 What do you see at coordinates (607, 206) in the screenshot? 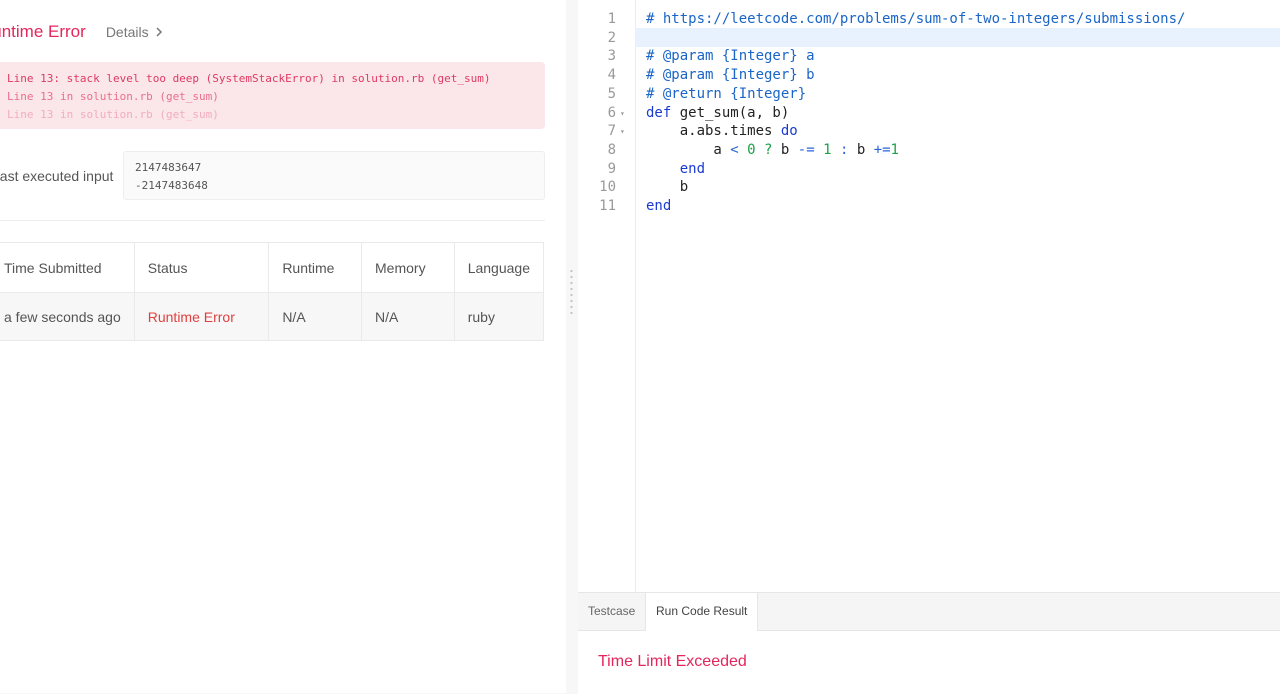
I see `line-number: 11` at bounding box center [607, 206].